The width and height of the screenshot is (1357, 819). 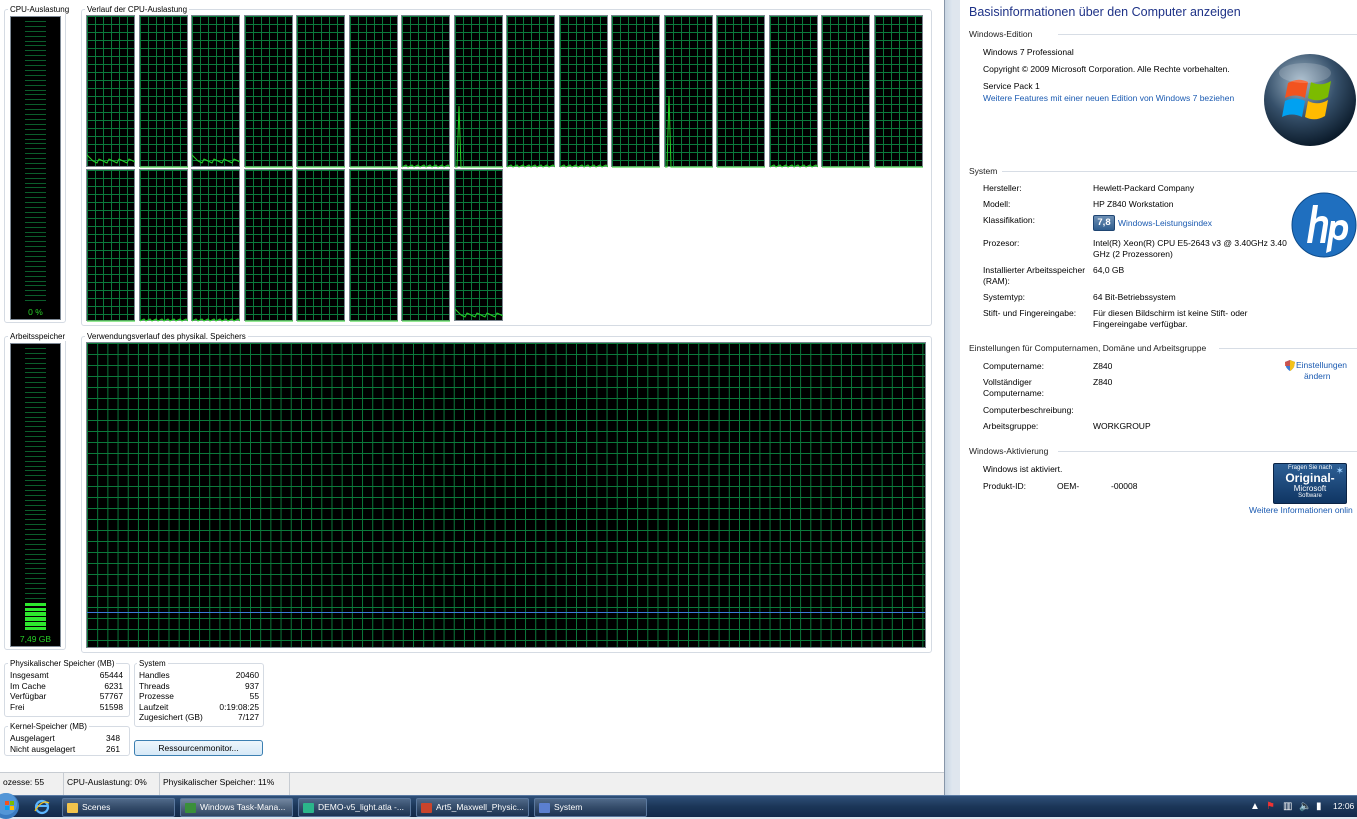 I want to click on physical-memory-value: 51598, so click(x=111, y=706).